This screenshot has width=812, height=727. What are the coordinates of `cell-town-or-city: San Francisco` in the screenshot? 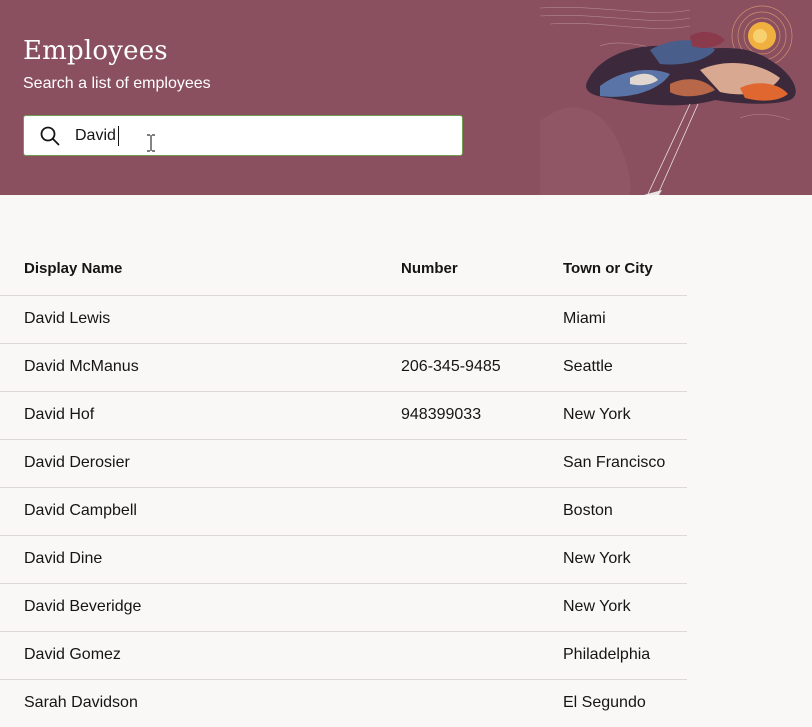 It's located at (614, 462).